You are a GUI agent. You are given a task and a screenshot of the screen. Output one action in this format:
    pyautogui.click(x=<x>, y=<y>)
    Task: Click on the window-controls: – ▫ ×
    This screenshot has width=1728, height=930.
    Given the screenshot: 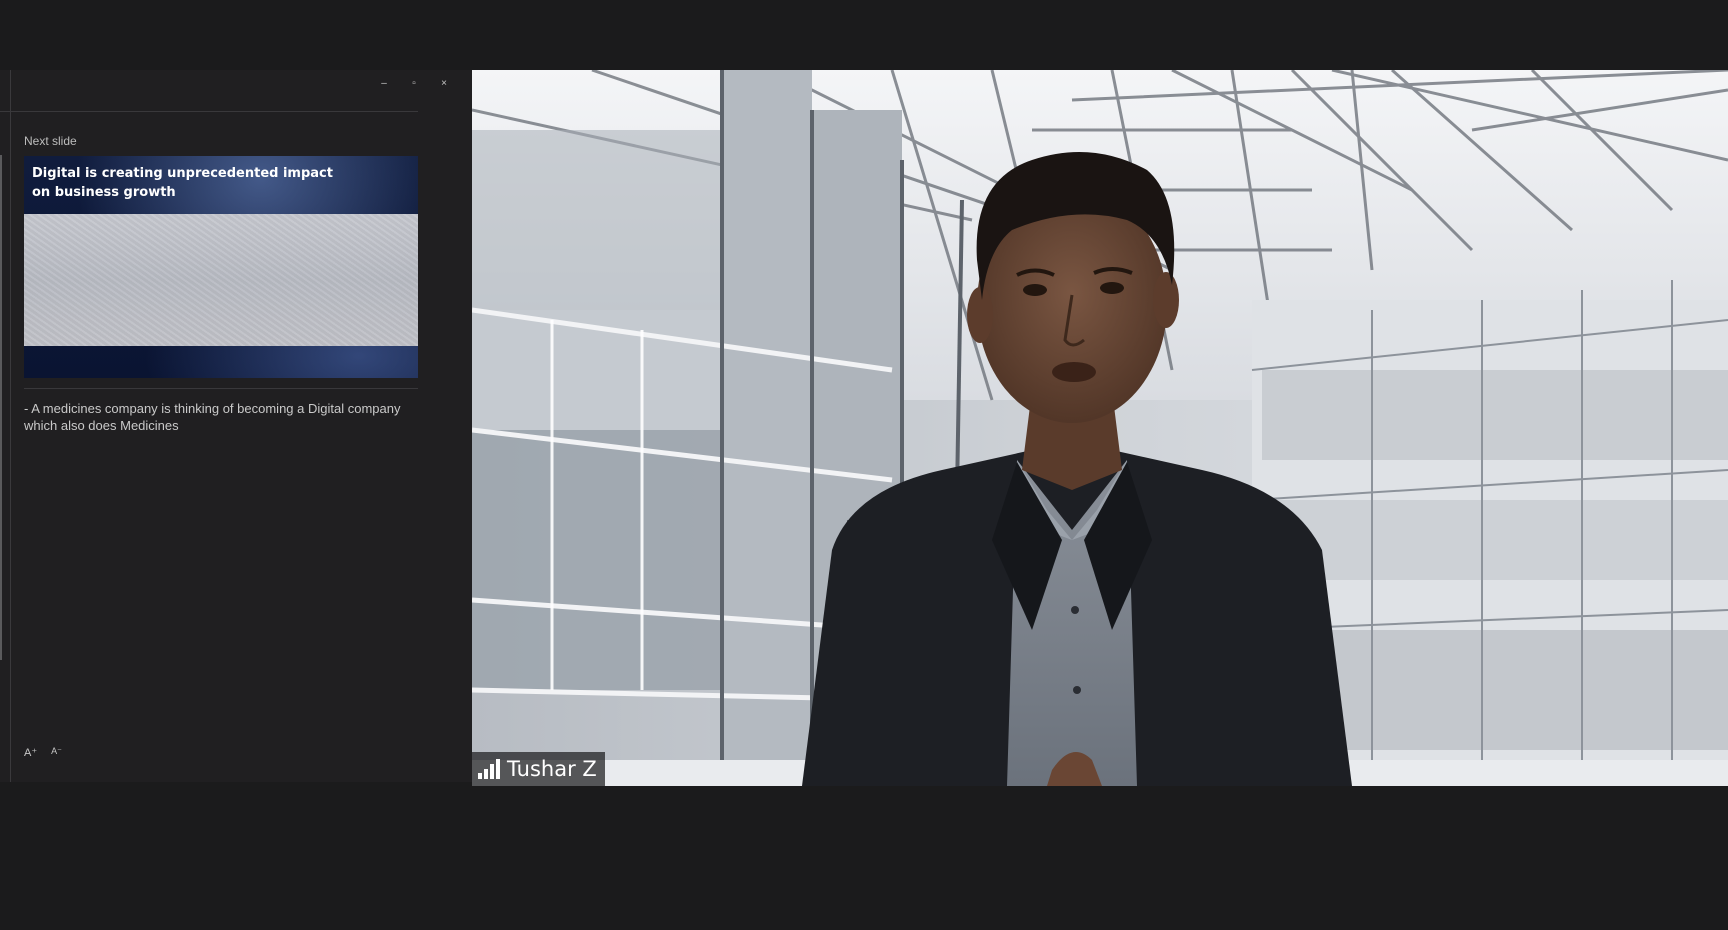 What is the action you would take?
    pyautogui.click(x=414, y=84)
    